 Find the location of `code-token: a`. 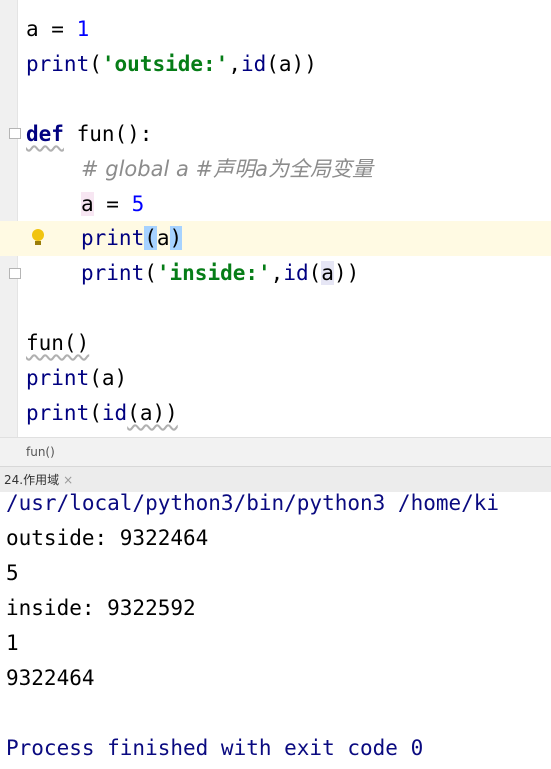

code-token: a is located at coordinates (32, 29).